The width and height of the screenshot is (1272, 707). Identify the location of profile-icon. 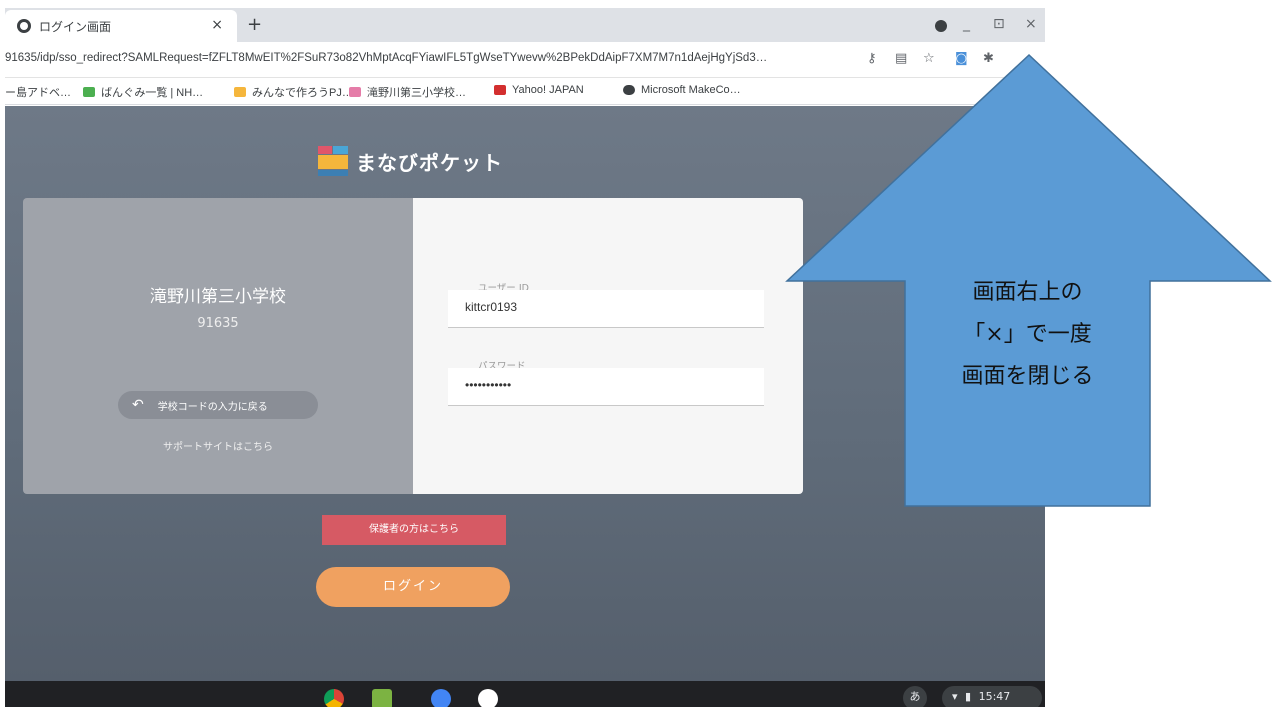
(941, 26).